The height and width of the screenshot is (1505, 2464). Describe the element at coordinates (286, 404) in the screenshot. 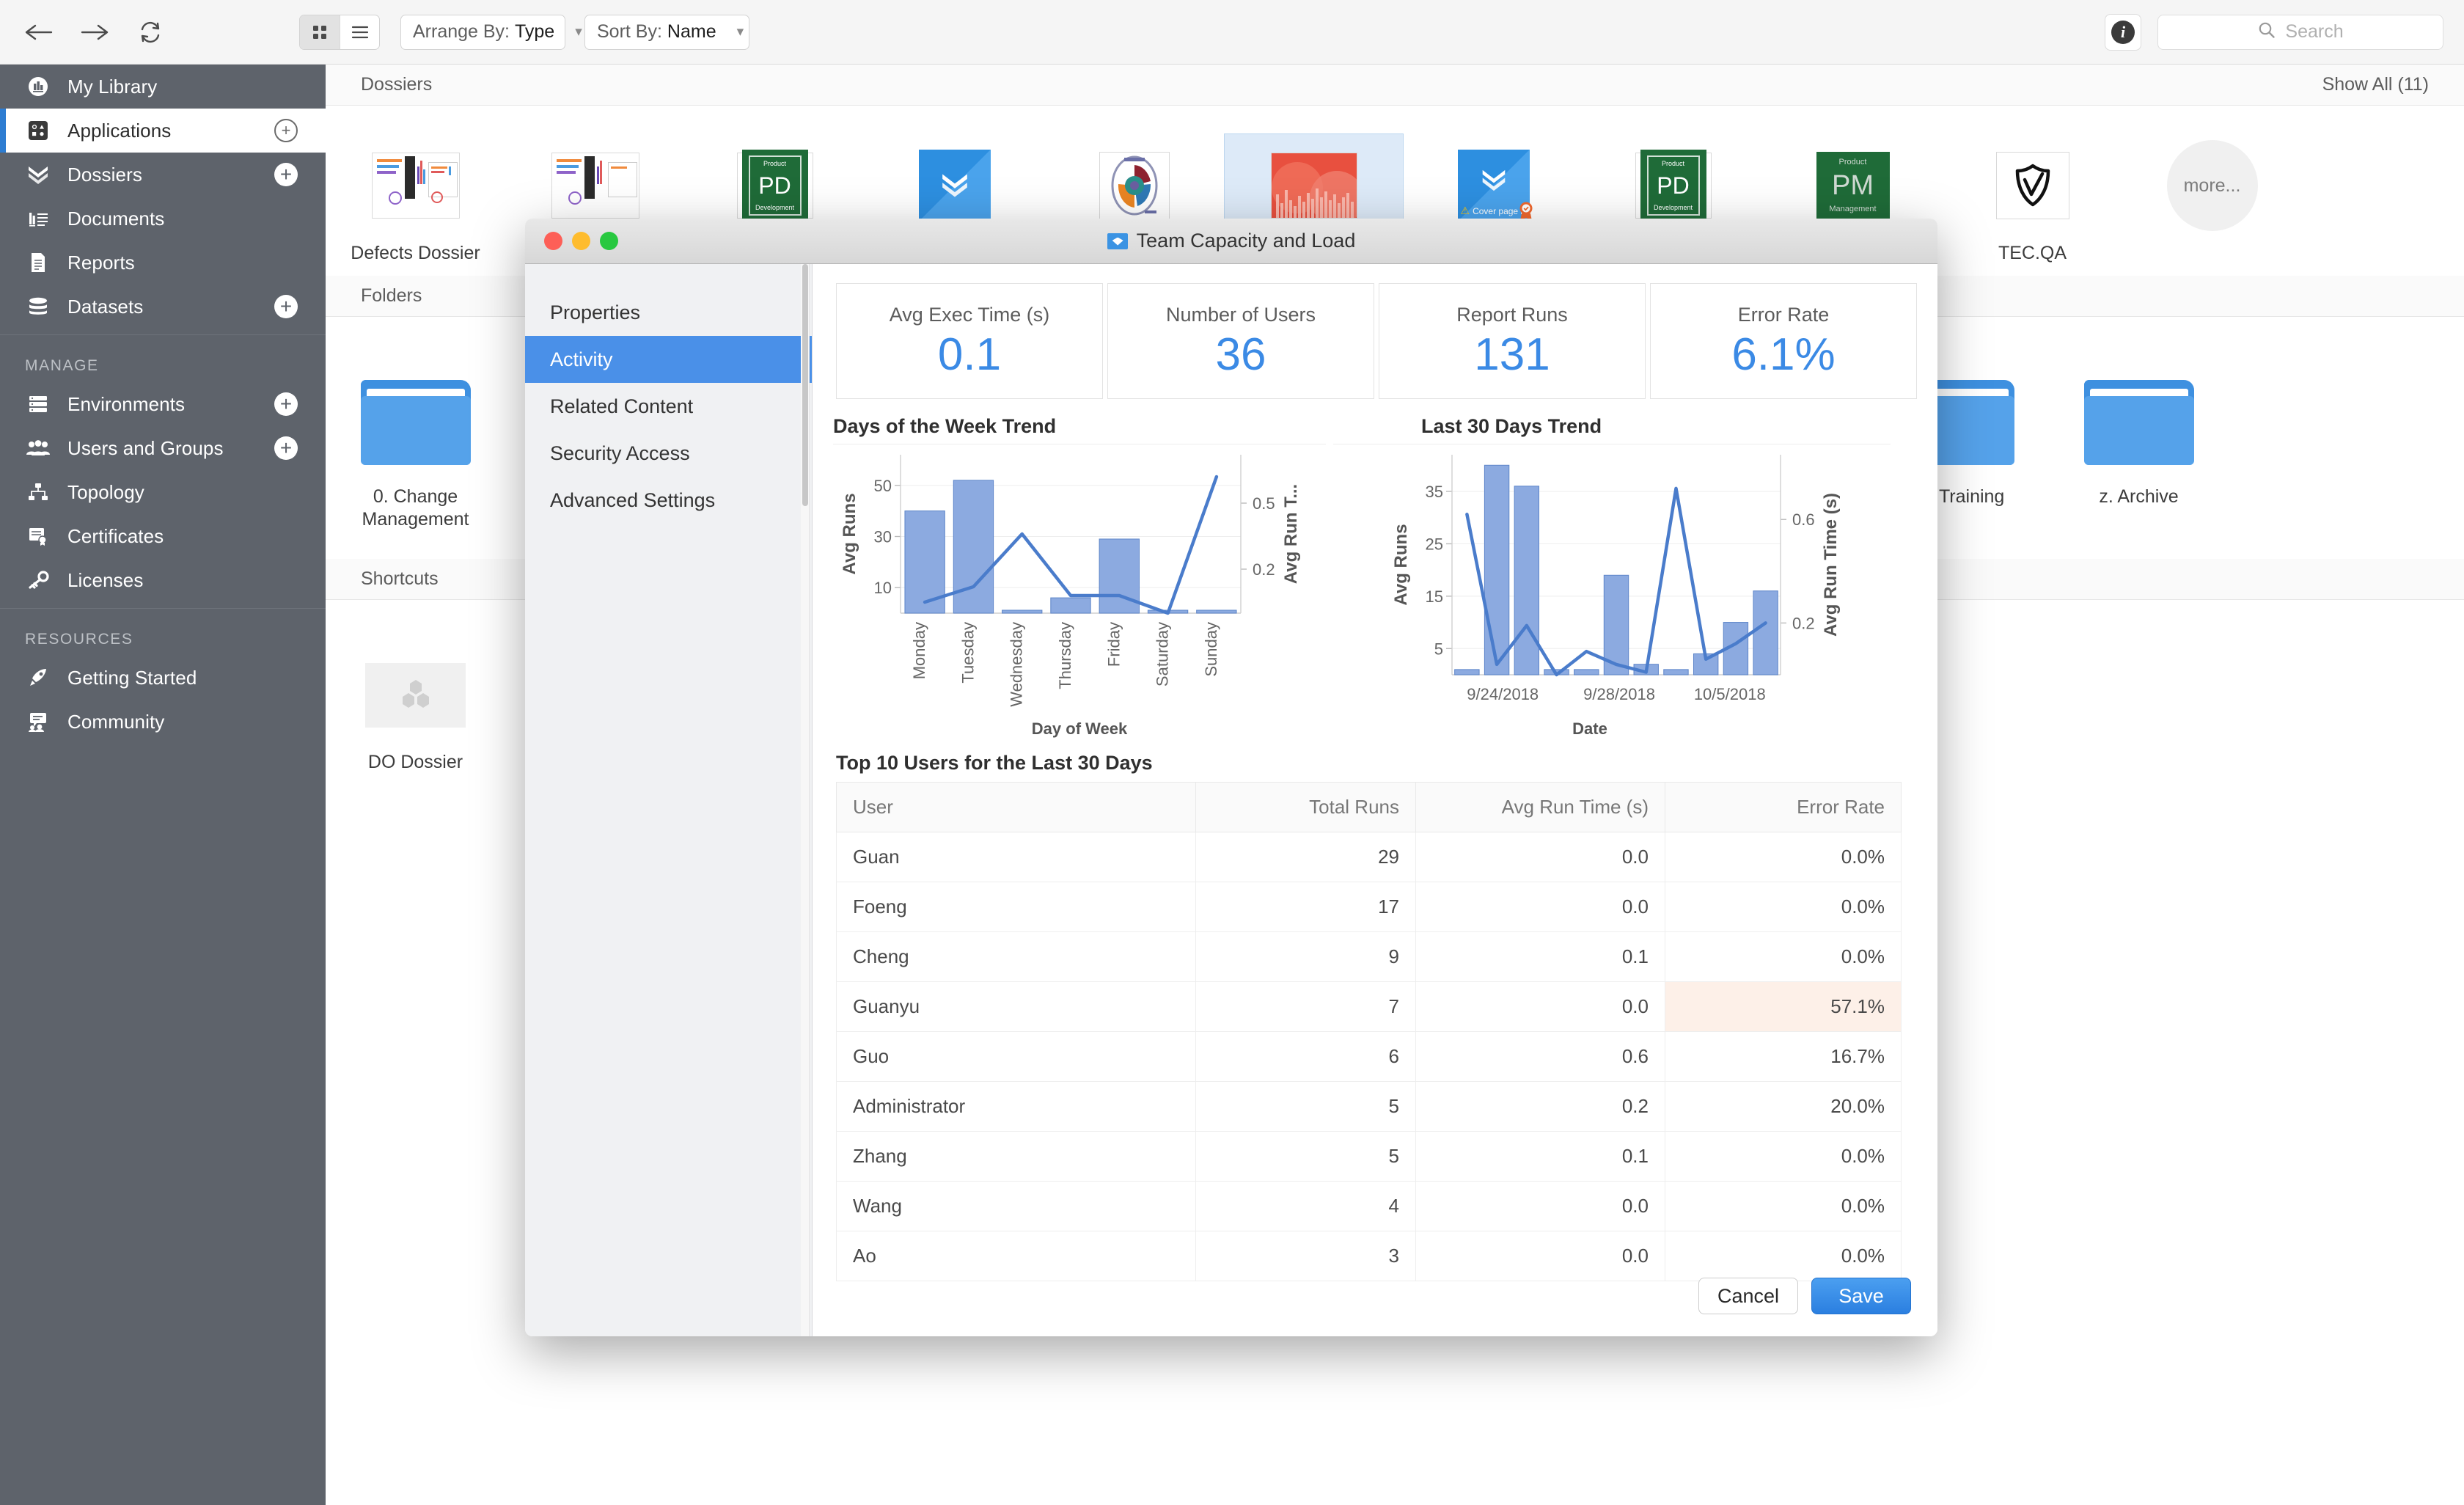

I see `add-environment-button: +` at that location.